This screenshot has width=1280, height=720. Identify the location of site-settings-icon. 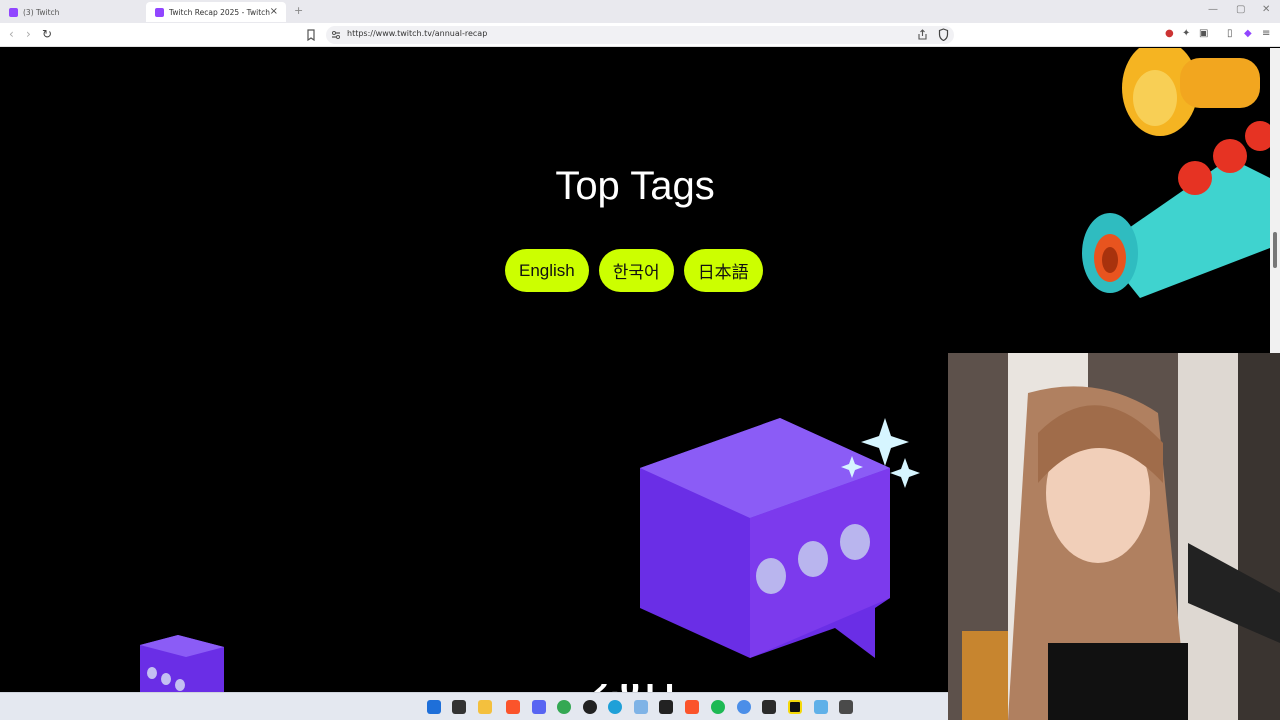
(336, 35).